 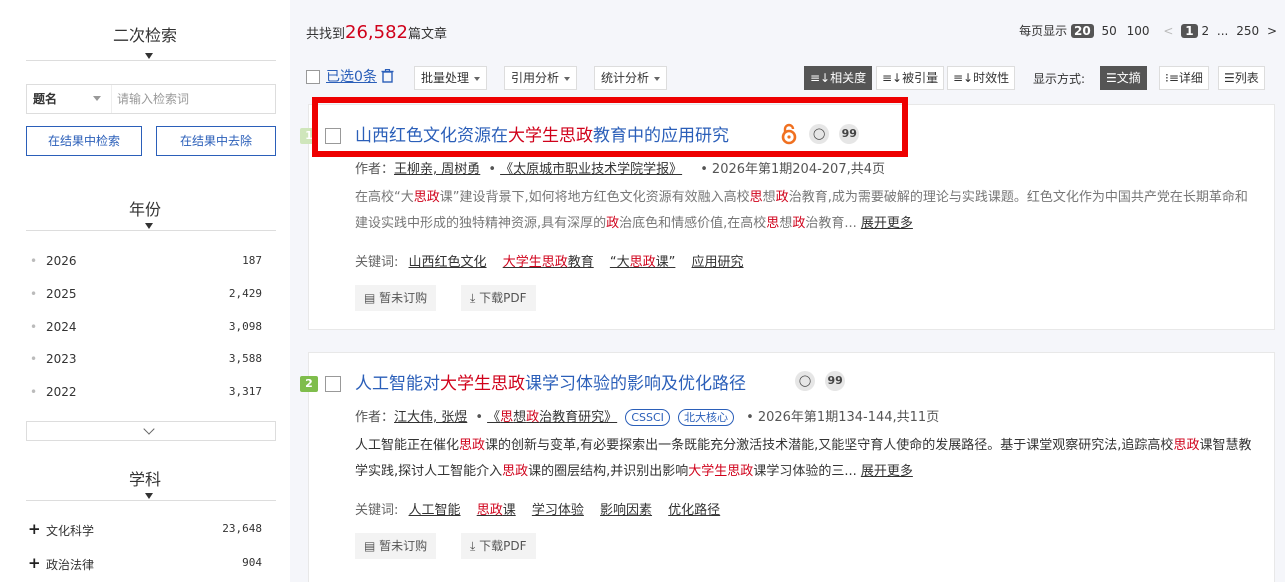 What do you see at coordinates (1184, 78) in the screenshot?
I see `view-detail-button: ⁝≡详细` at bounding box center [1184, 78].